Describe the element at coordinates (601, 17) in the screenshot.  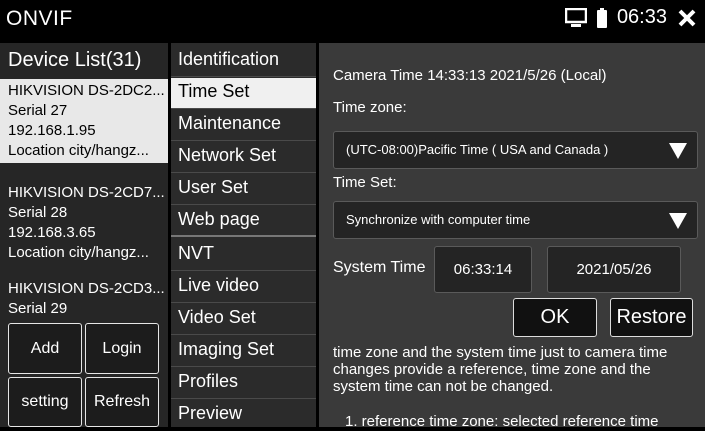
I see `battery-icon` at that location.